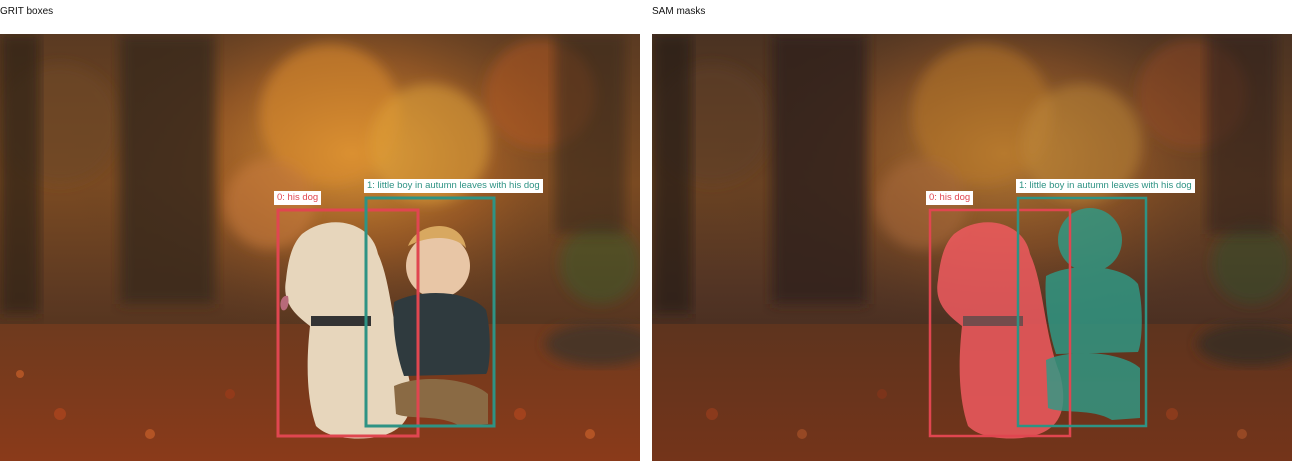  Describe the element at coordinates (679, 11) in the screenshot. I see `panel-title-sam-masks: SAM masks` at that location.